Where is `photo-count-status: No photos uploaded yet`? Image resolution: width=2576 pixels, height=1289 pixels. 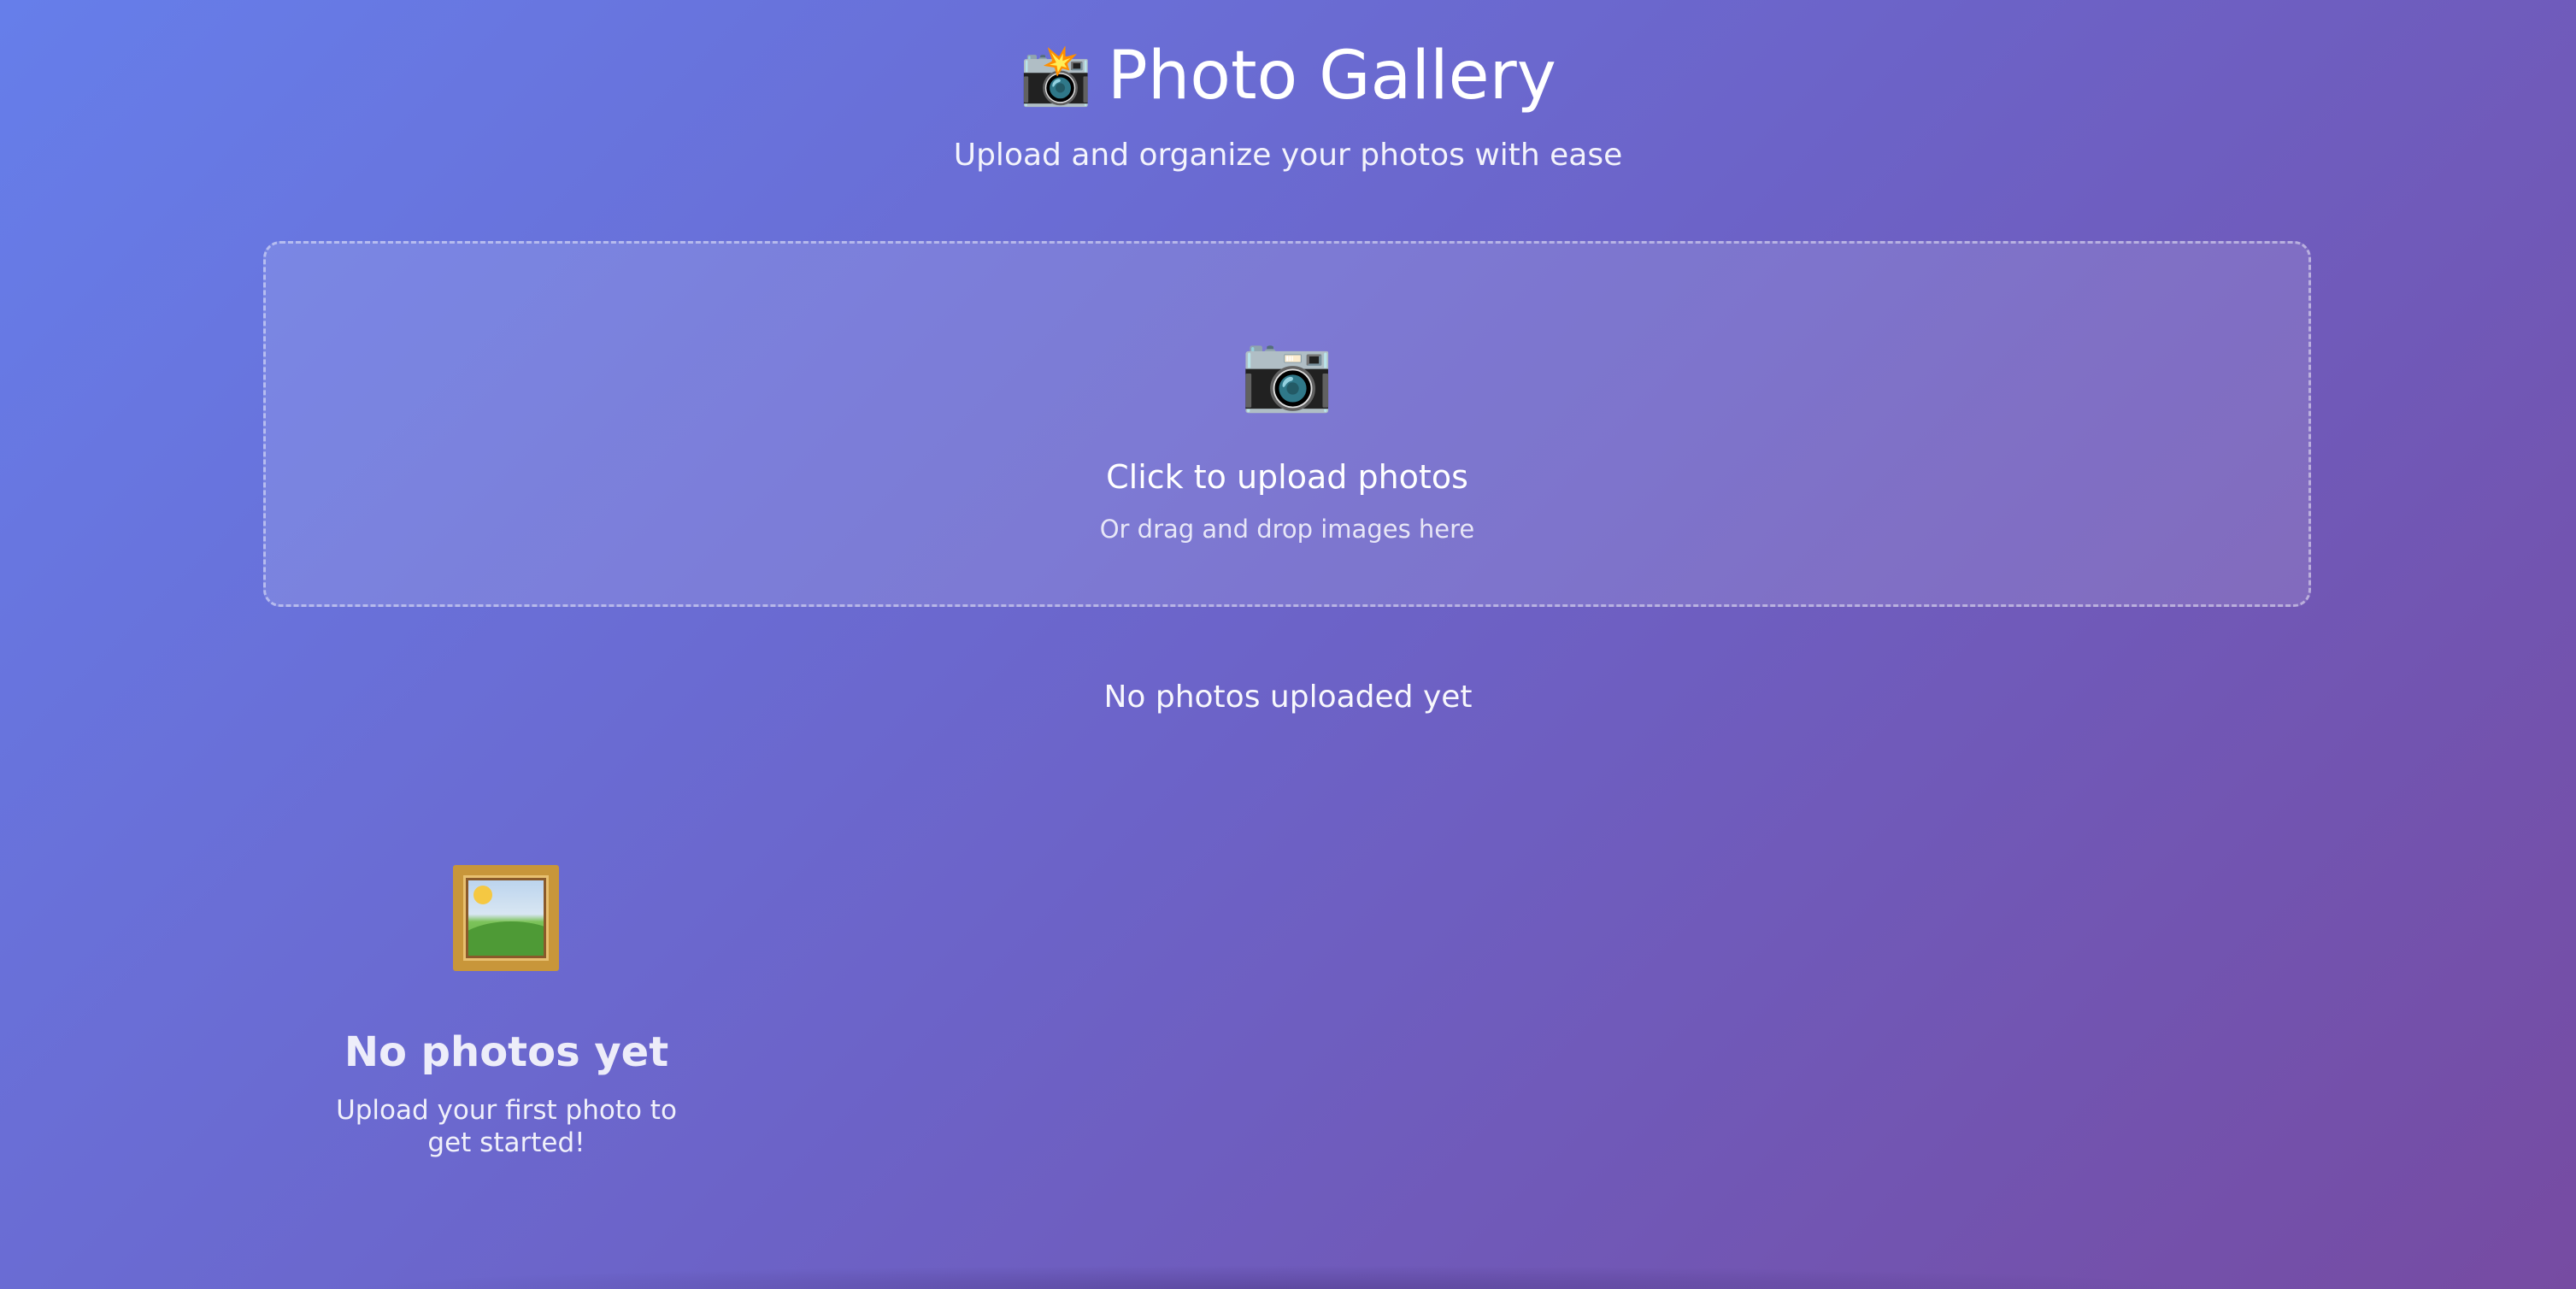
photo-count-status: No photos uploaded yet is located at coordinates (1288, 697).